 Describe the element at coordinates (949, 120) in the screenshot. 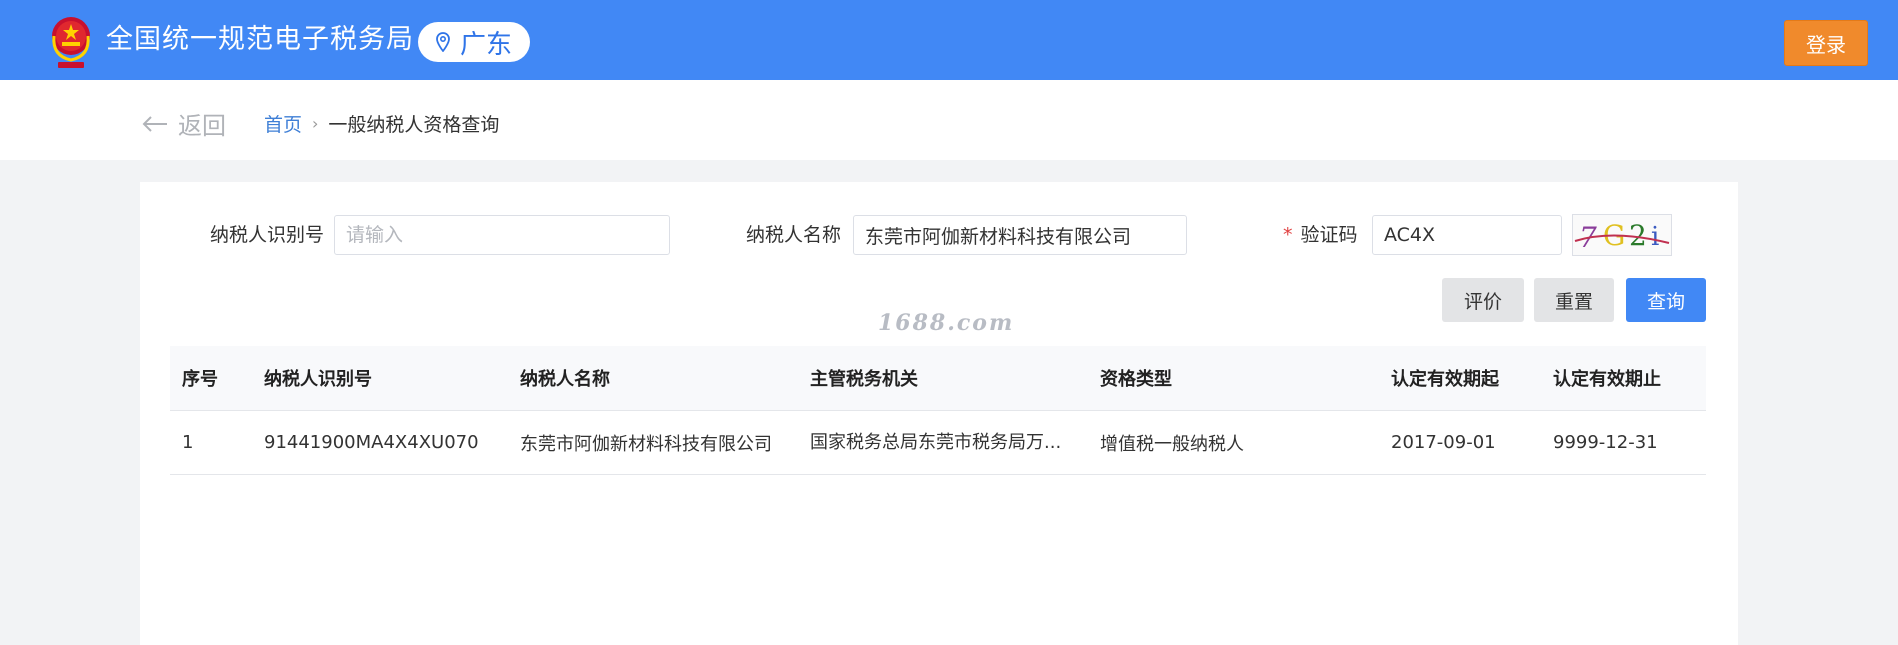

I see `breadcrumb-bar: 返回 首页 › 一般纳税人资格查询` at that location.